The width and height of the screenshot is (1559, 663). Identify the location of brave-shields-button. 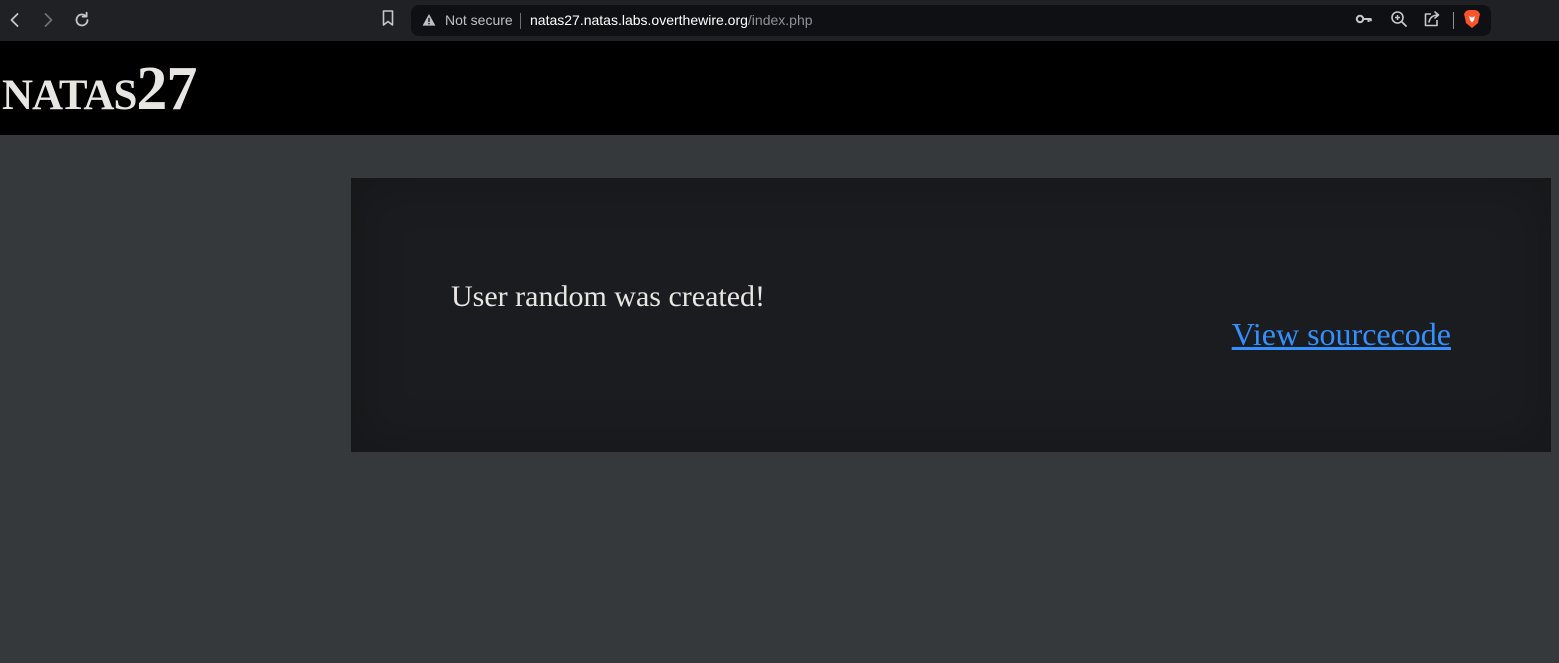
(1472, 21).